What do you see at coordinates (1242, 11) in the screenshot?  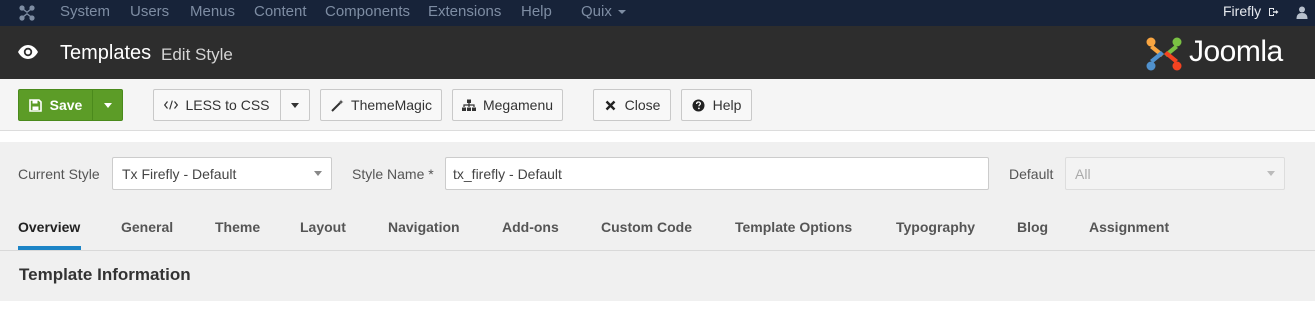 I see `user-name: Firefly` at bounding box center [1242, 11].